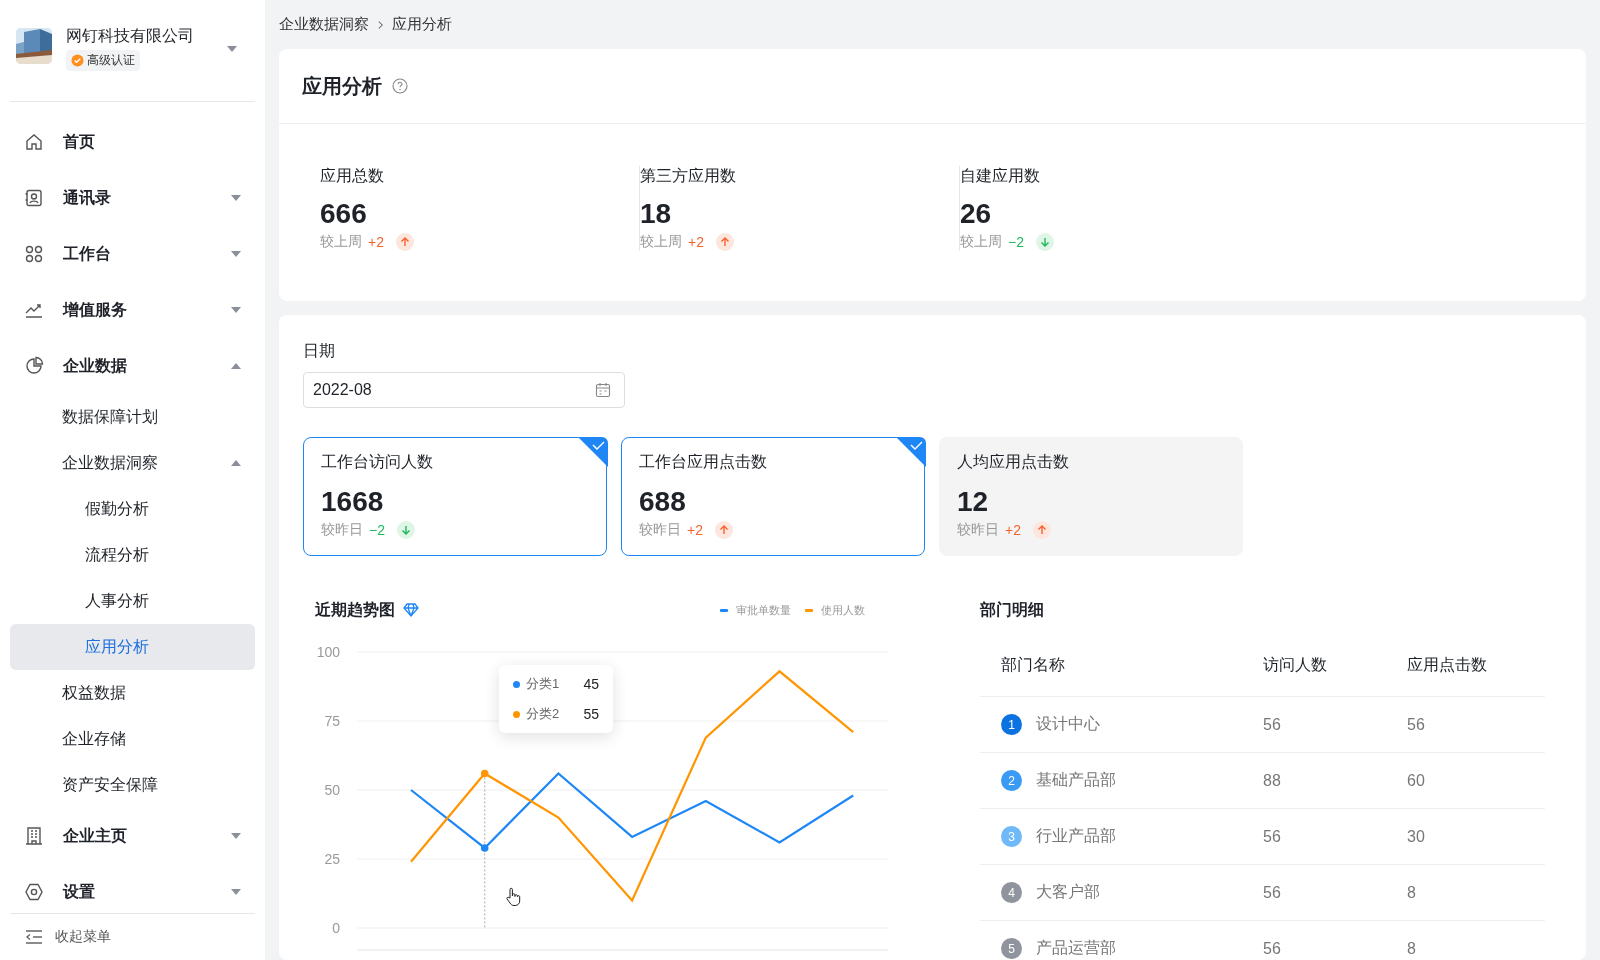 The height and width of the screenshot is (960, 1600). What do you see at coordinates (342, 86) in the screenshot?
I see `page-title: 应用分析` at bounding box center [342, 86].